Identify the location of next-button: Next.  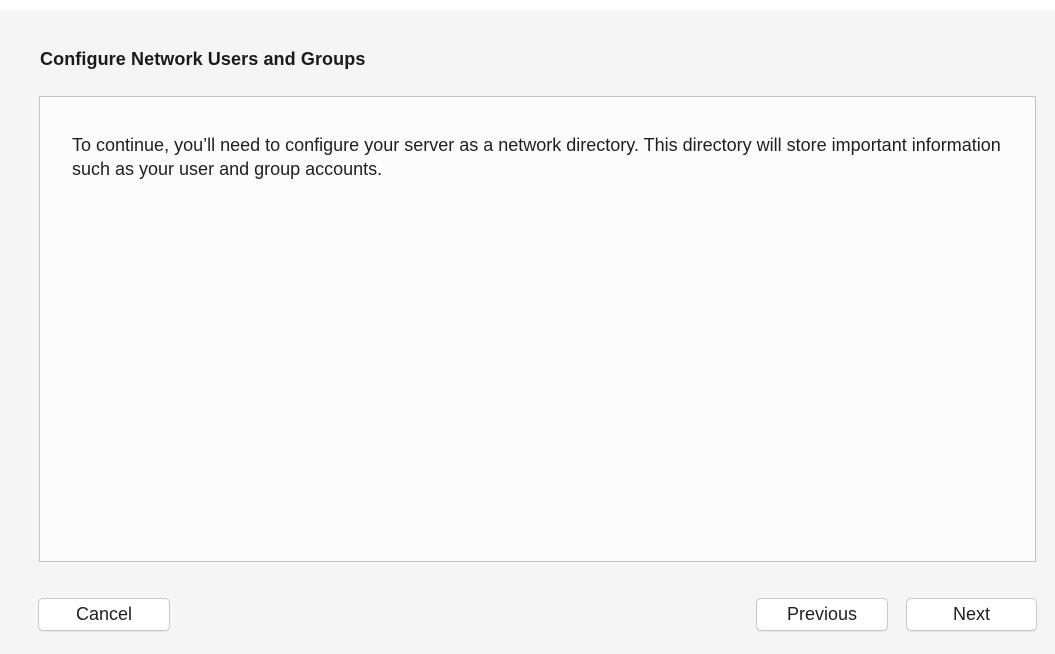
(971, 614).